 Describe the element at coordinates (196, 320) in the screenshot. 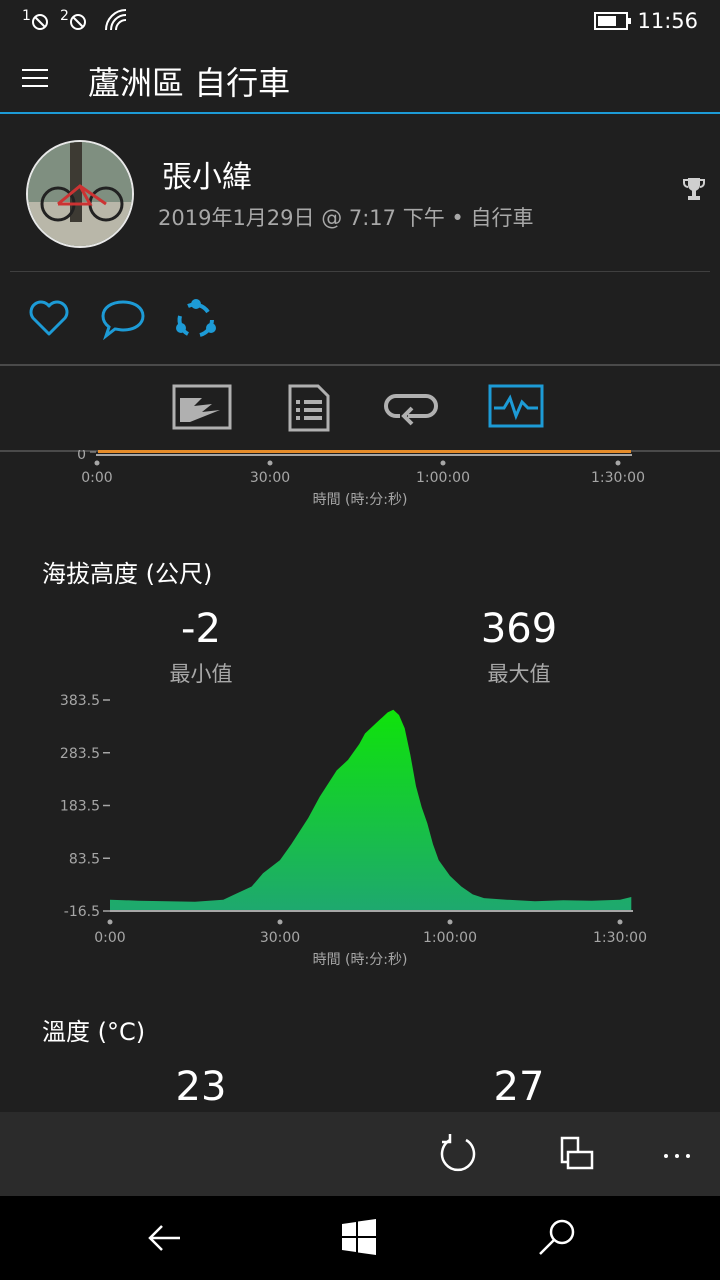

I see `share-icon` at that location.